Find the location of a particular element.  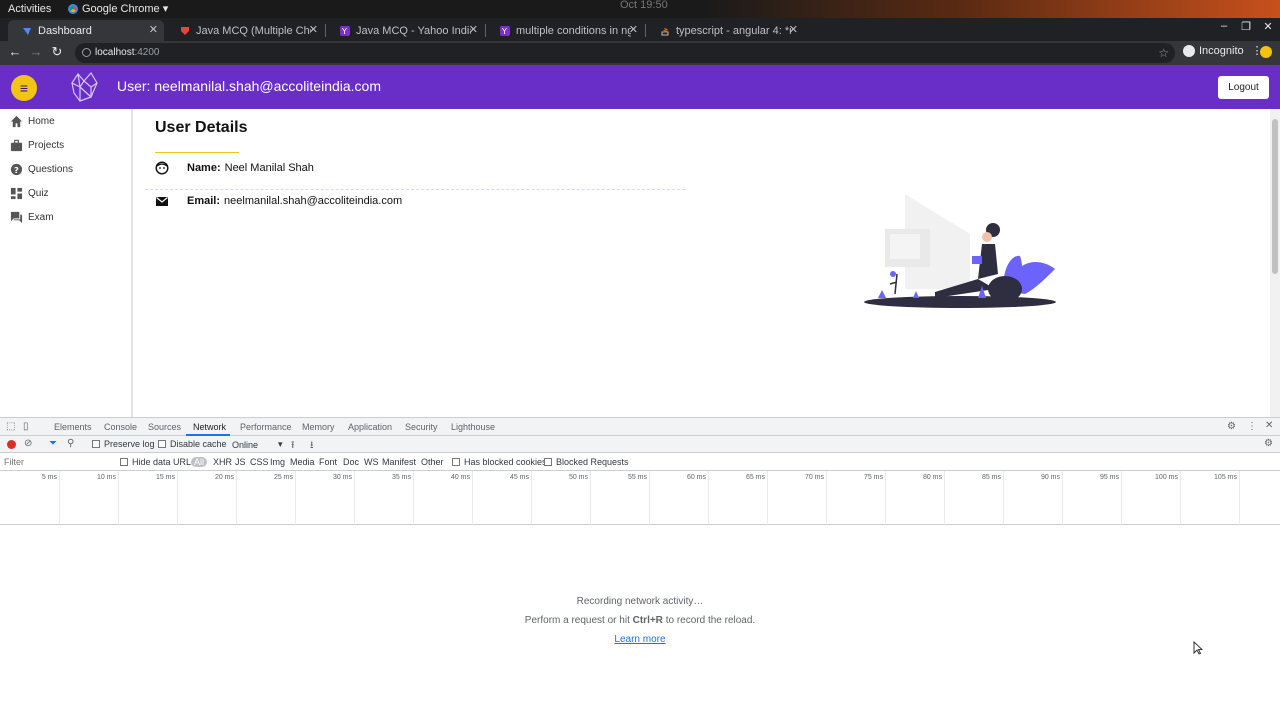

address-bar: localhost:4200 ☆ is located at coordinates (625, 53).